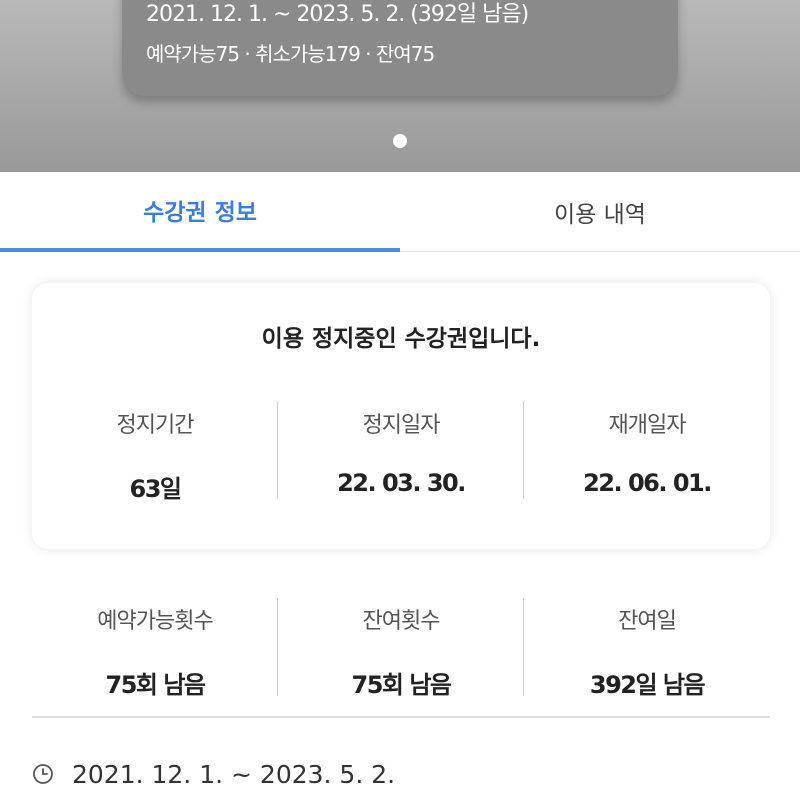 The width and height of the screenshot is (800, 800). What do you see at coordinates (647, 483) in the screenshot?
I see `resume-date-value: 22. 06. 01.` at bounding box center [647, 483].